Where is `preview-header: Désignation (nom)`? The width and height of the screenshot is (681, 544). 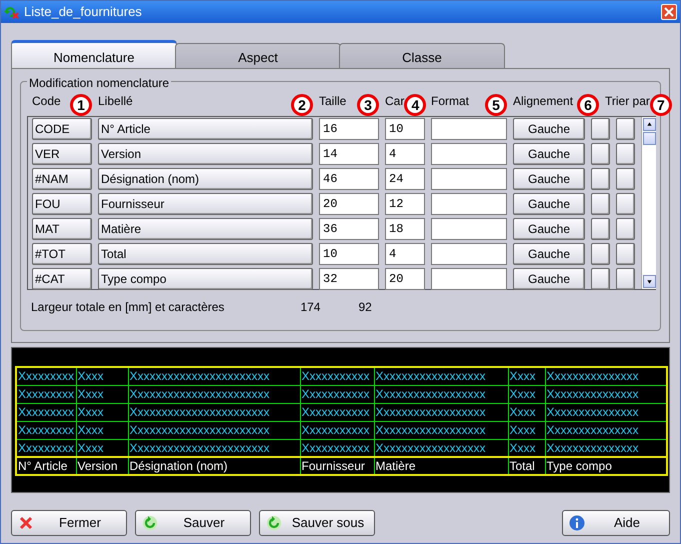 preview-header: Désignation (nom) is located at coordinates (214, 466).